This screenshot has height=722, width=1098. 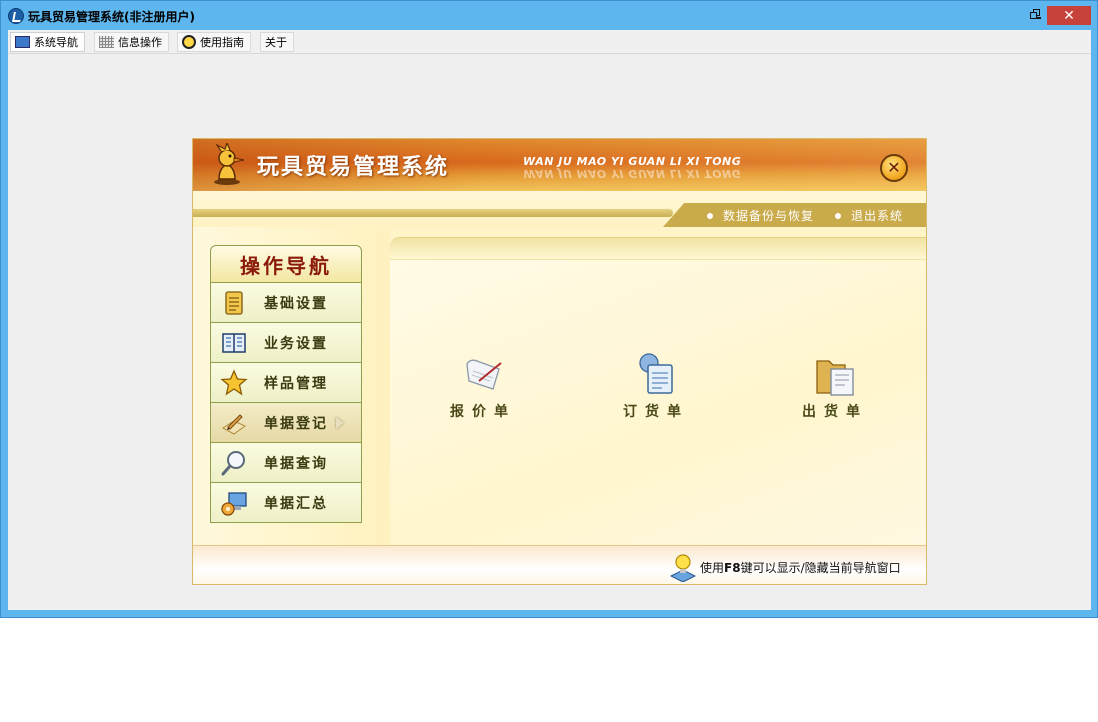 I want to click on tab-system-navigation: 系统导航, so click(x=47, y=42).